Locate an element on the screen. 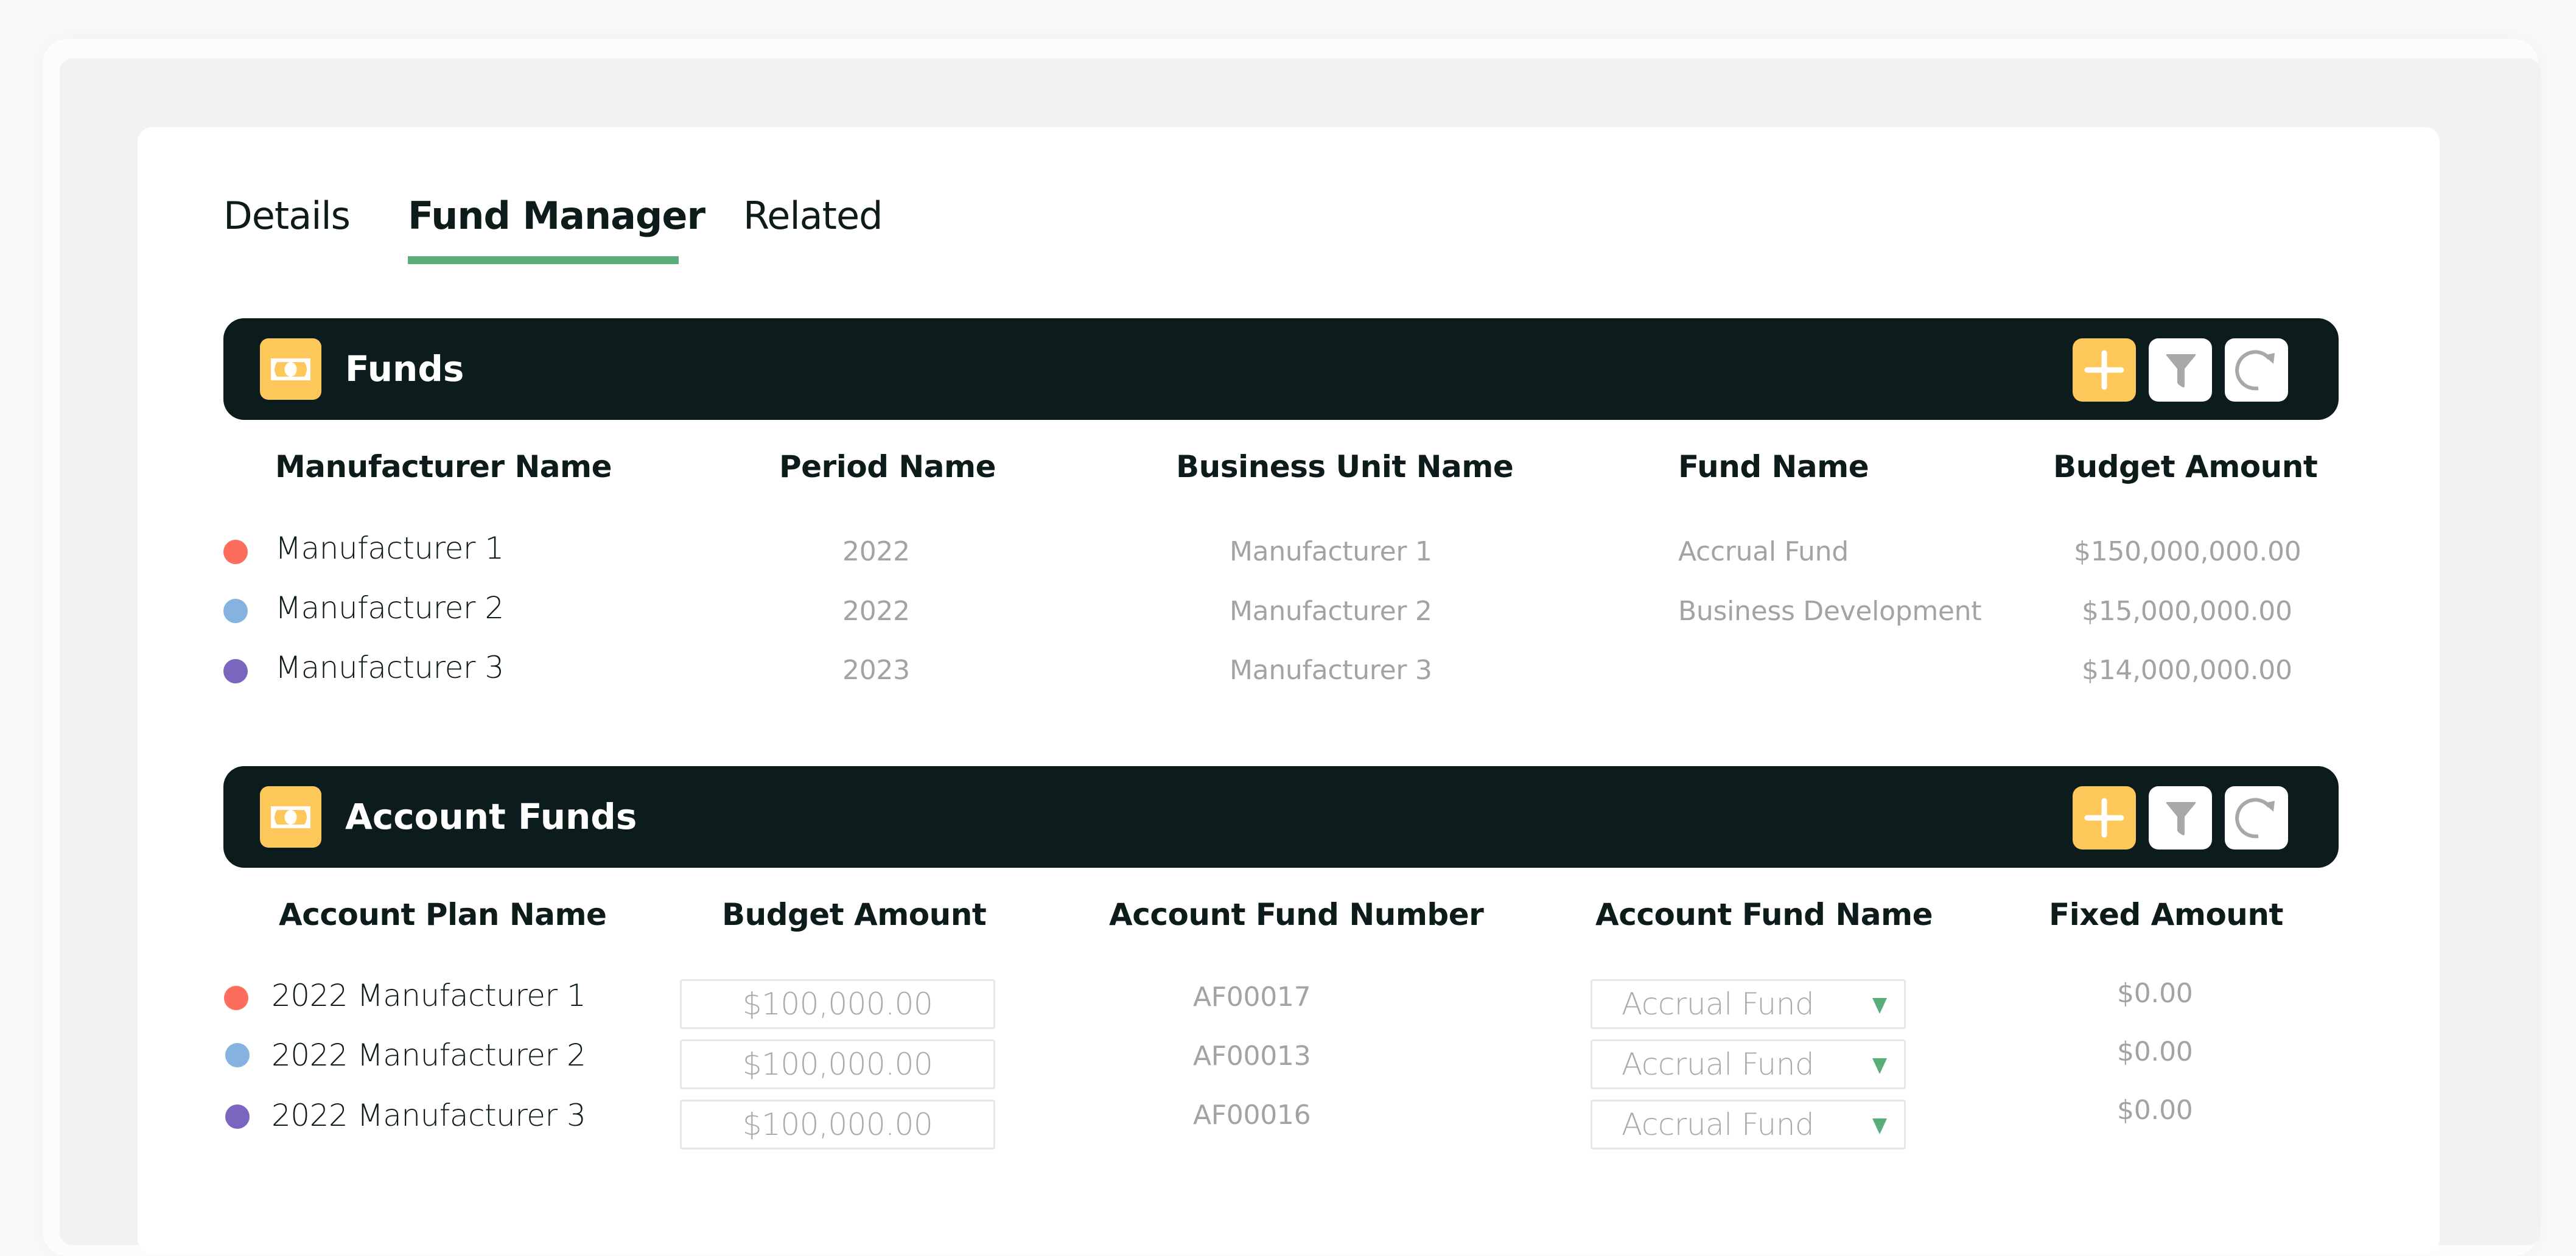 This screenshot has height=1256, width=2576. column-header-account-fund-name: Account Fund Name is located at coordinates (1764, 914).